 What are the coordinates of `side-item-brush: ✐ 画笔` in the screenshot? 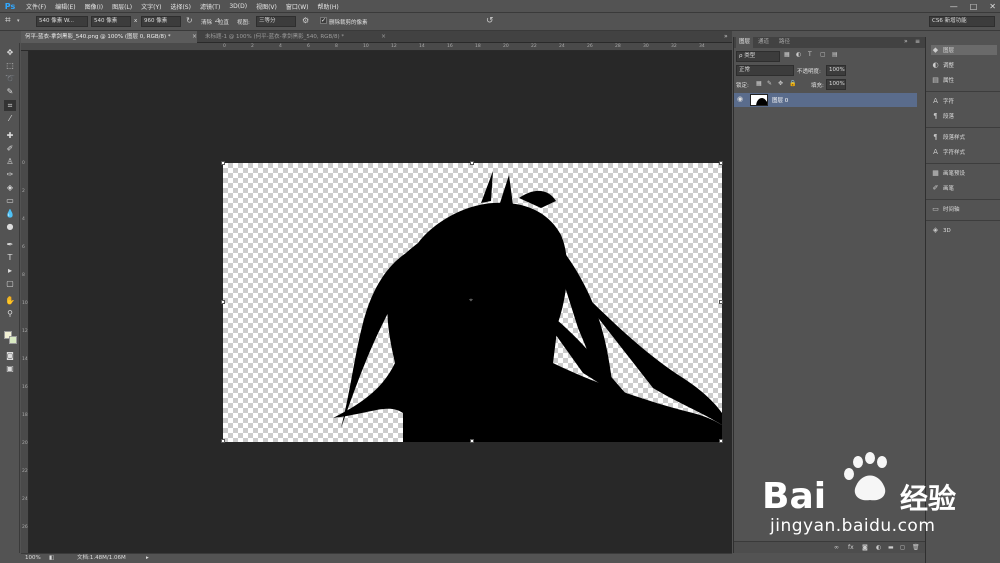 It's located at (942, 188).